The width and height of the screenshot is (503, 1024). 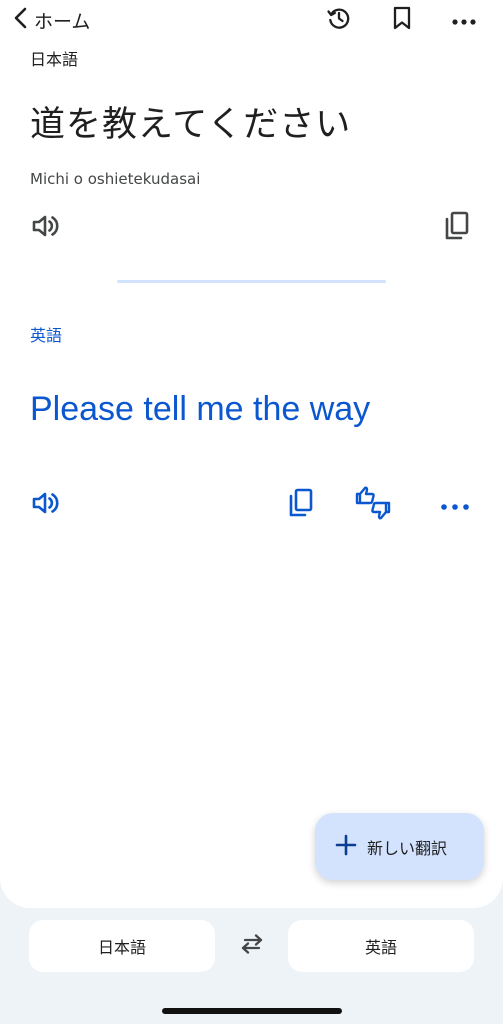 What do you see at coordinates (252, 1011) in the screenshot?
I see `home-indicator` at bounding box center [252, 1011].